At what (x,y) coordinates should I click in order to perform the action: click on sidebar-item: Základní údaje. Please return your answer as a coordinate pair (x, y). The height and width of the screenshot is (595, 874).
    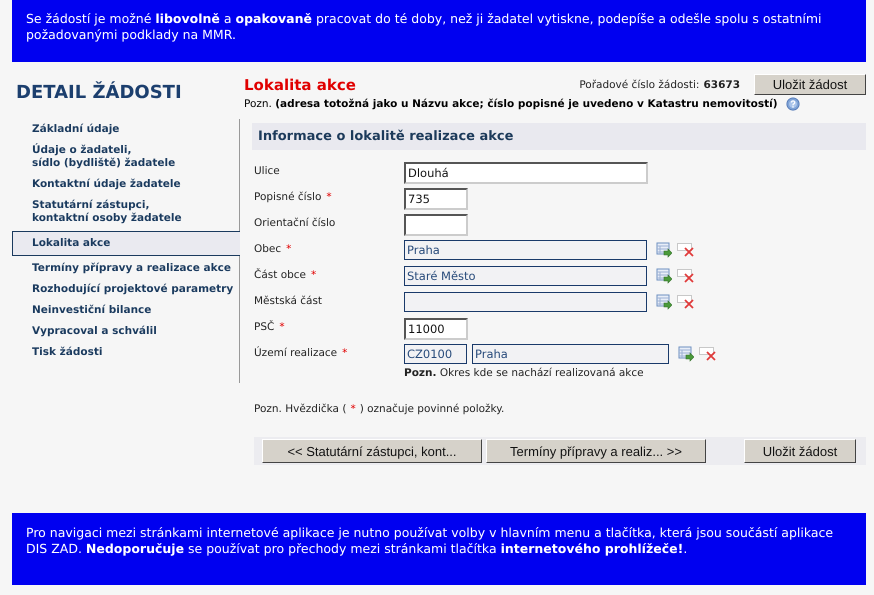
    Looking at the image, I should click on (125, 129).